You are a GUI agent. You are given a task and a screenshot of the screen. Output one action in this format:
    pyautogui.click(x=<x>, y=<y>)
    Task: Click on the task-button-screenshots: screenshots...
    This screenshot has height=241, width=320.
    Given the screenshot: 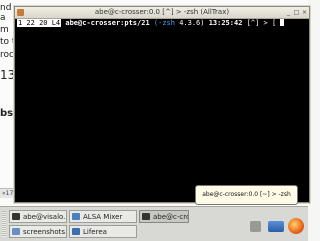 What is the action you would take?
    pyautogui.click(x=38, y=231)
    